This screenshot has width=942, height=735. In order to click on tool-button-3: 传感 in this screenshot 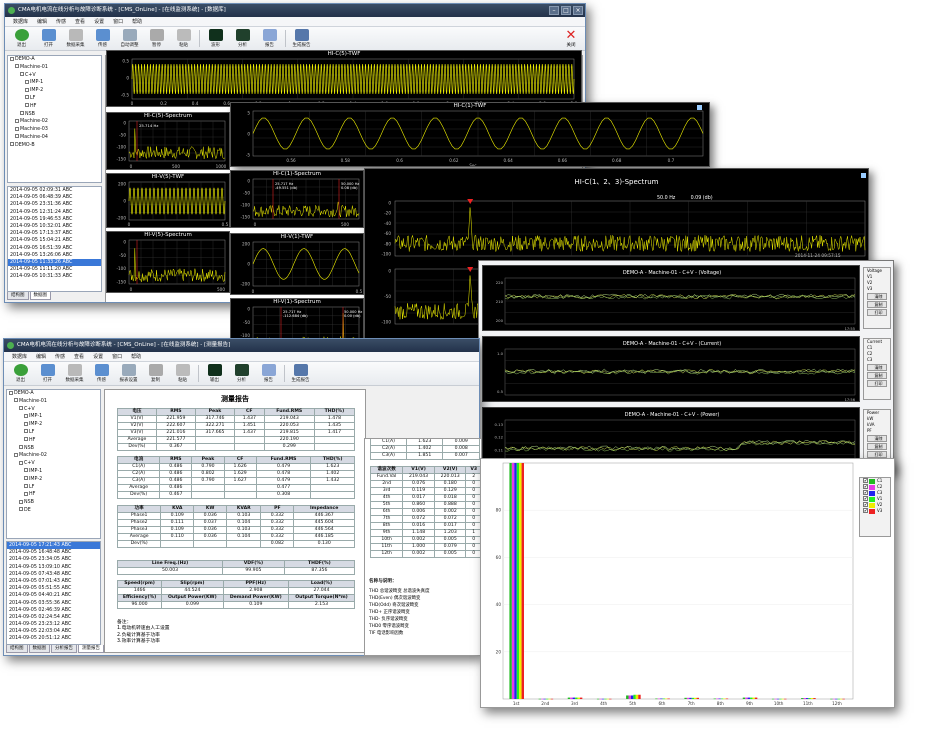, I will do `click(101, 373)`.